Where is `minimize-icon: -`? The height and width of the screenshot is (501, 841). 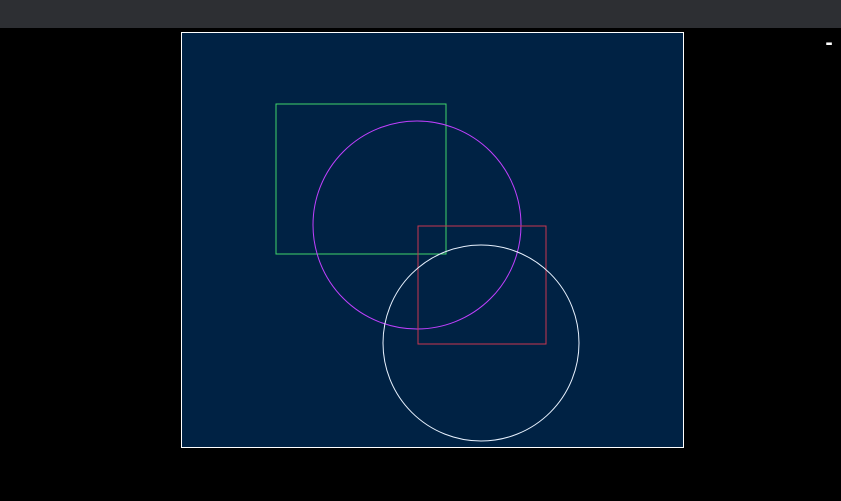 minimize-icon: - is located at coordinates (829, 44).